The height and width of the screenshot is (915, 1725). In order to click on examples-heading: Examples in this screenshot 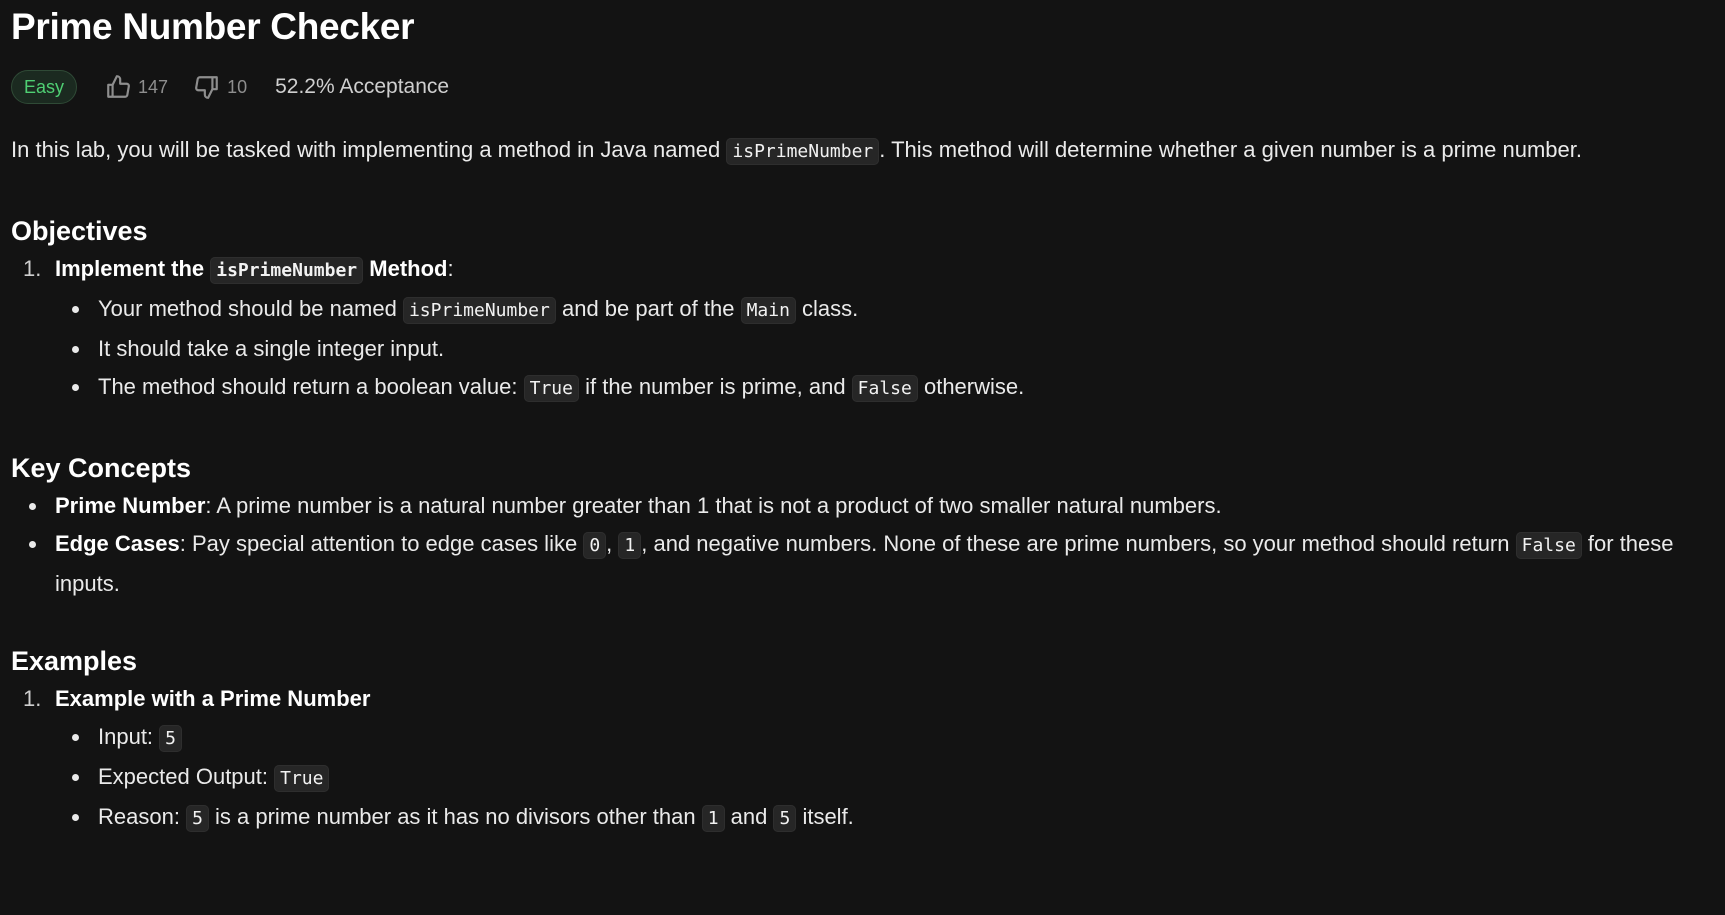, I will do `click(74, 661)`.